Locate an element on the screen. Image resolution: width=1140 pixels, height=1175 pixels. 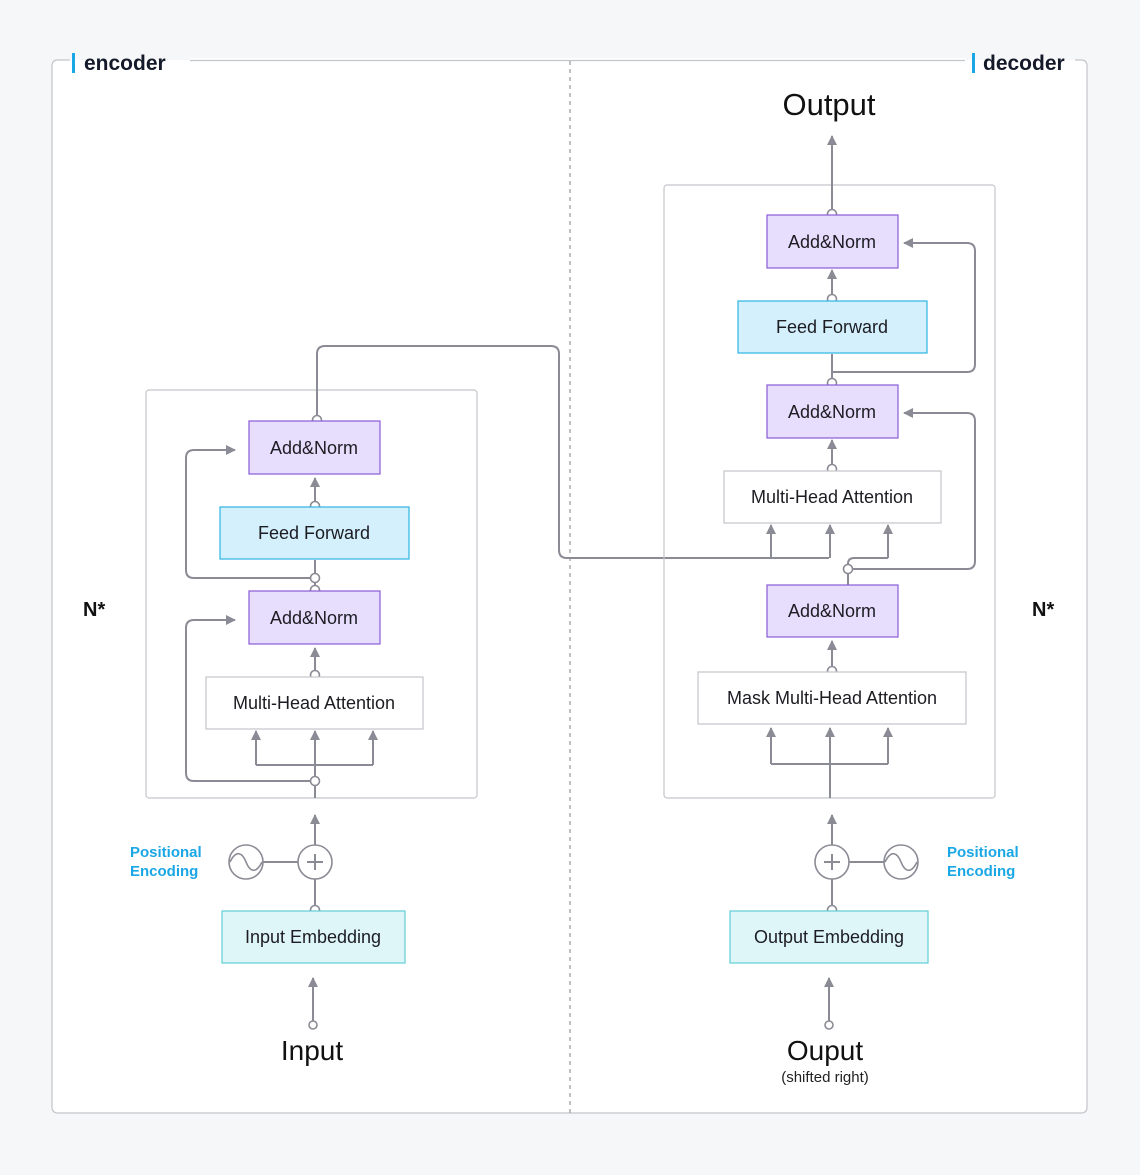
decoder-add-norm-middle: Add&Norm is located at coordinates (832, 411).